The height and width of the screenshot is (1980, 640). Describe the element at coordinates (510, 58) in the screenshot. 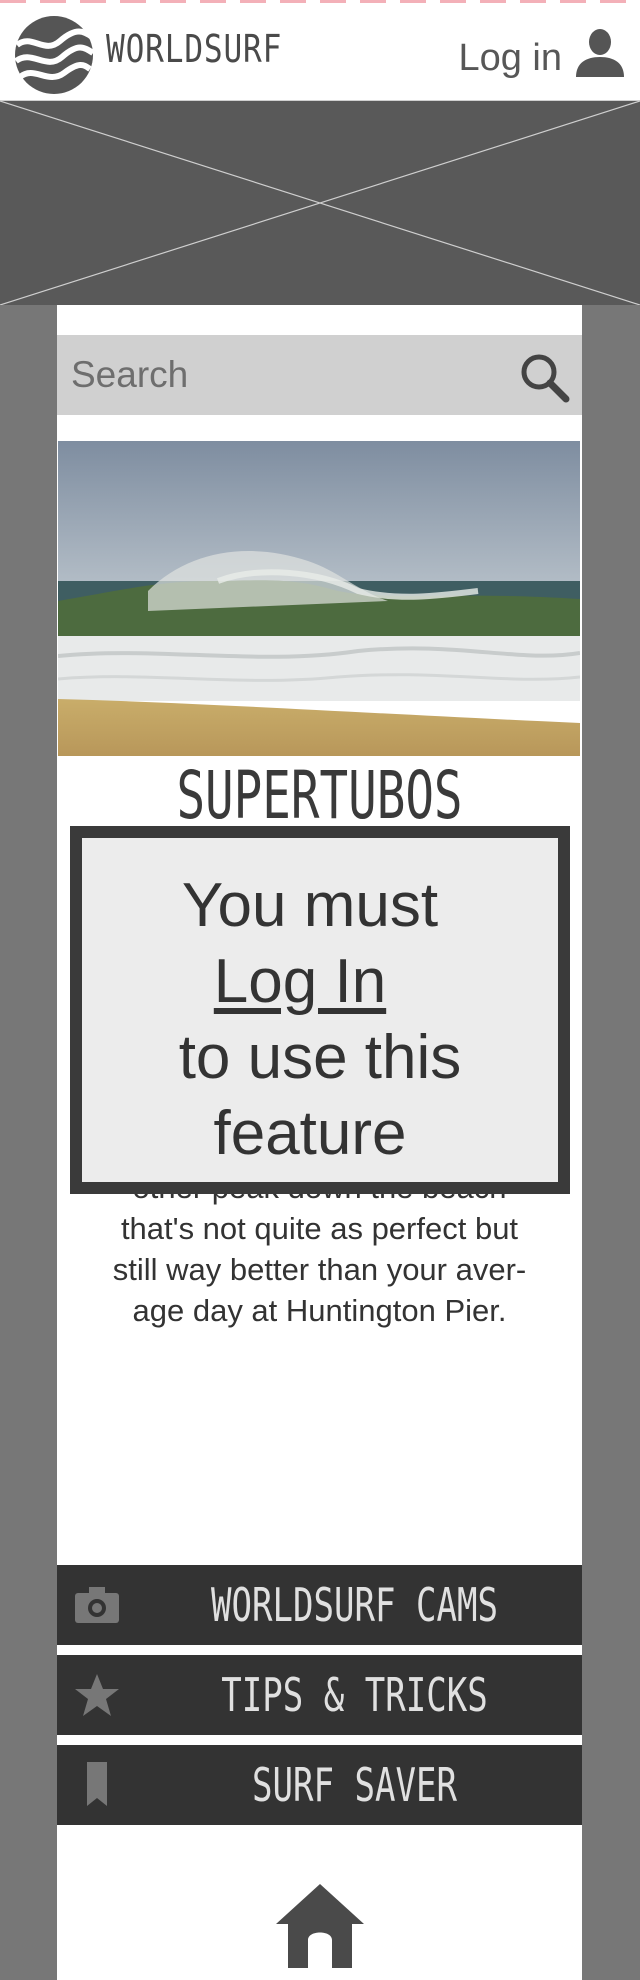

I see `login-link: Log in` at that location.